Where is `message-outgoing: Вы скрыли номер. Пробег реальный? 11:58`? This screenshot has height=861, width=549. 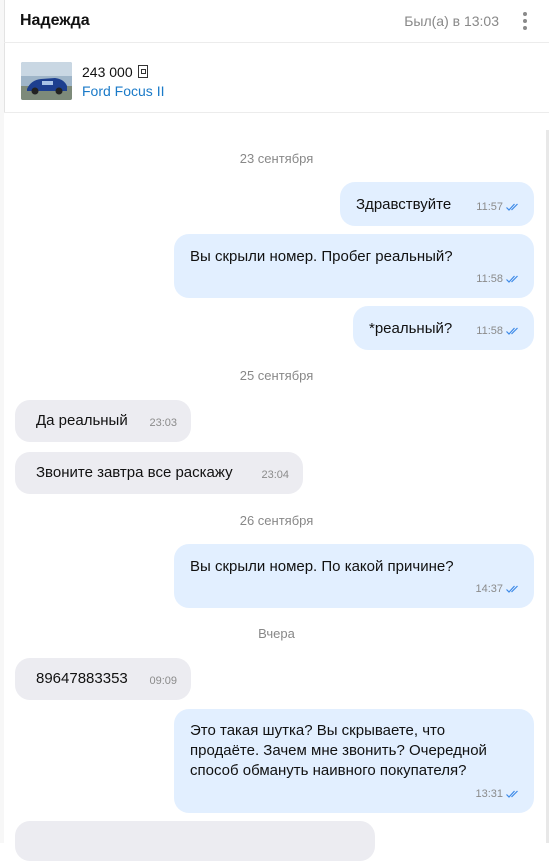
message-outgoing: Вы скрыли номер. Пробег реальный? 11:58 is located at coordinates (354, 266).